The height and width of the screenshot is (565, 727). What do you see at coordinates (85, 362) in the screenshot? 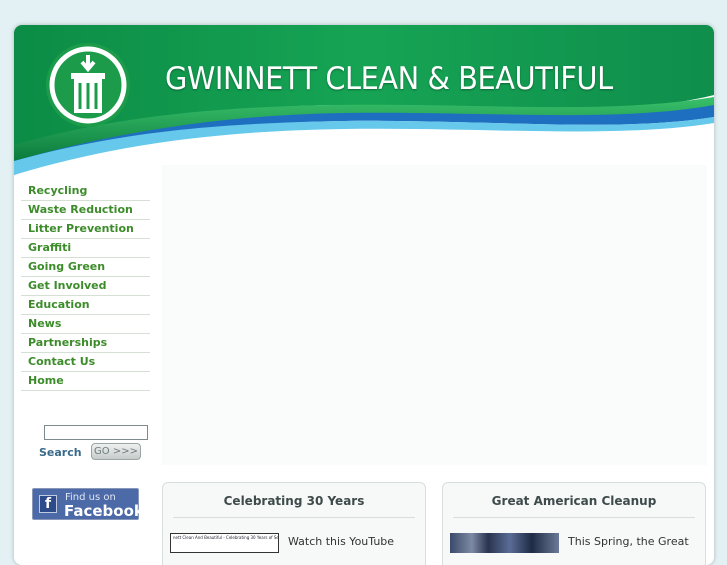
I see `sidebar-item-contact-us: Contact Us` at bounding box center [85, 362].